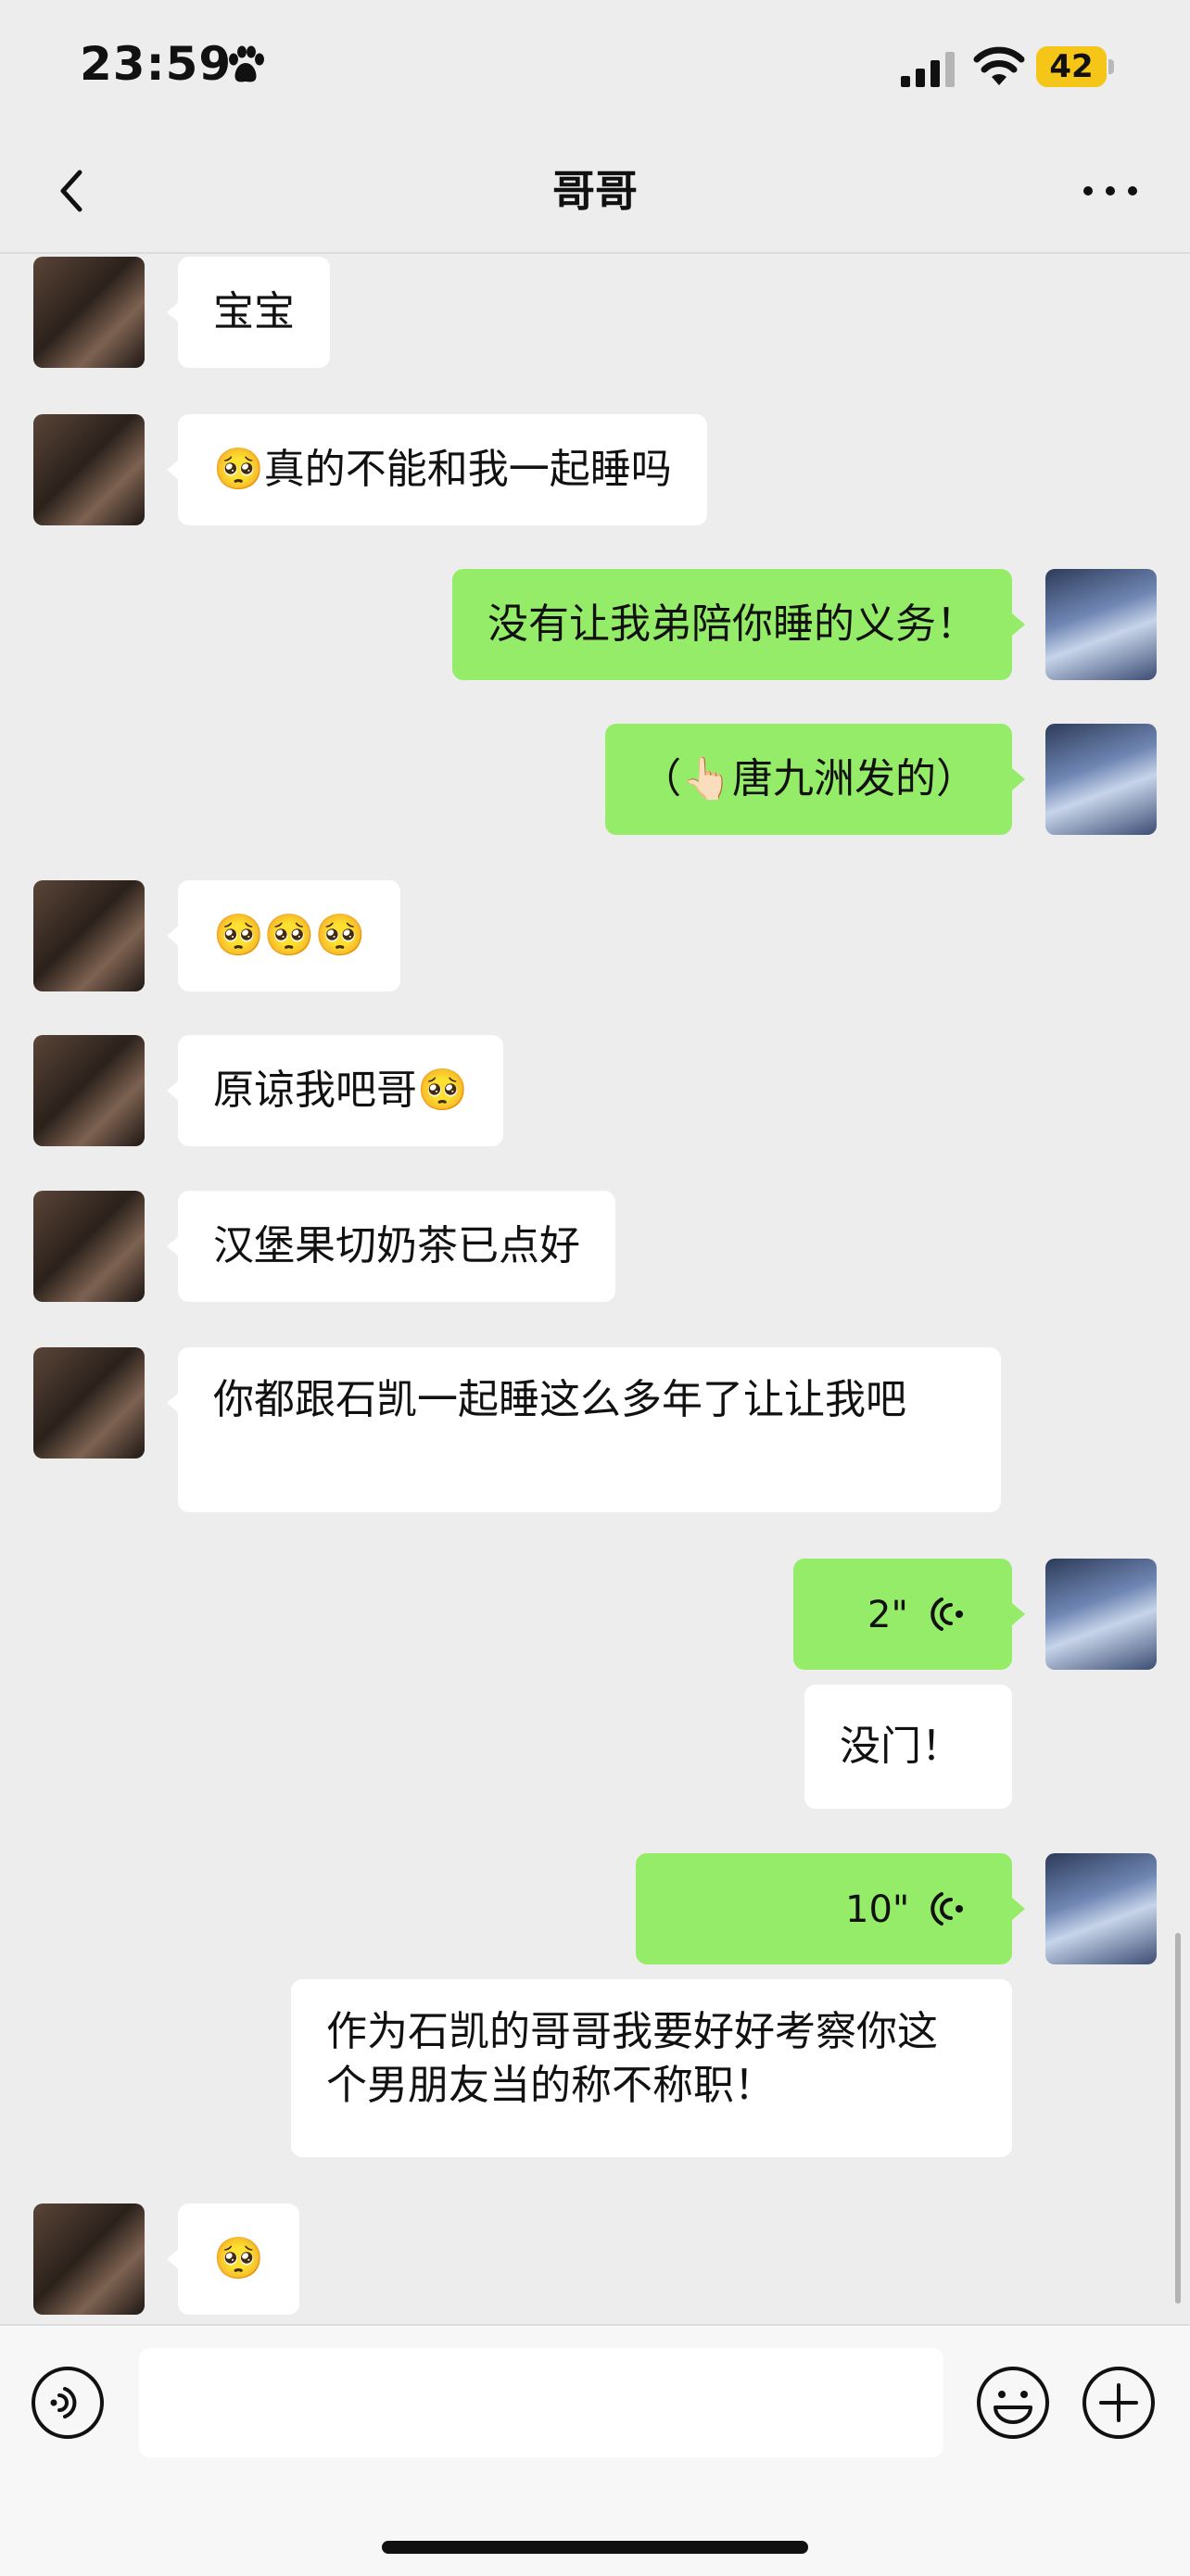 This screenshot has width=1190, height=2576. What do you see at coordinates (68, 2403) in the screenshot?
I see `voice-input-icon` at bounding box center [68, 2403].